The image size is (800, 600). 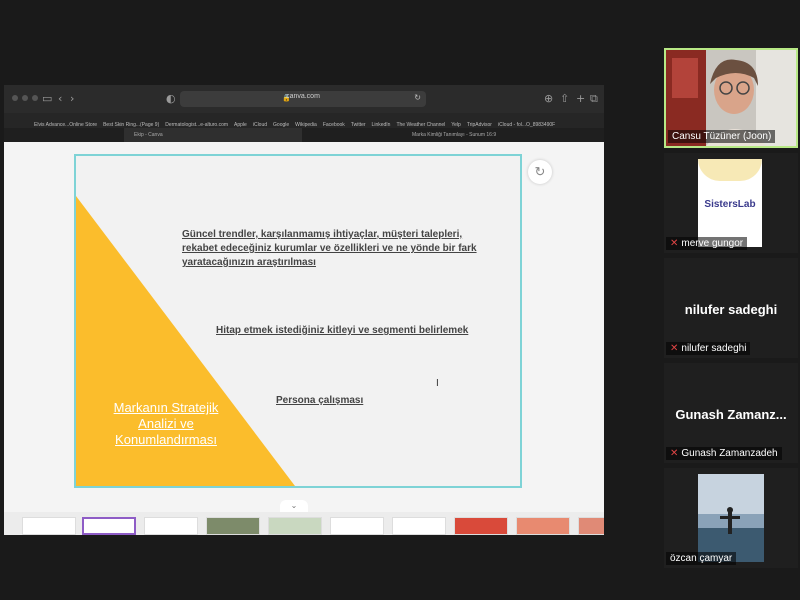 What do you see at coordinates (729, 453) in the screenshot?
I see `participant-name-text: Gunash Zamanzadeh` at bounding box center [729, 453].